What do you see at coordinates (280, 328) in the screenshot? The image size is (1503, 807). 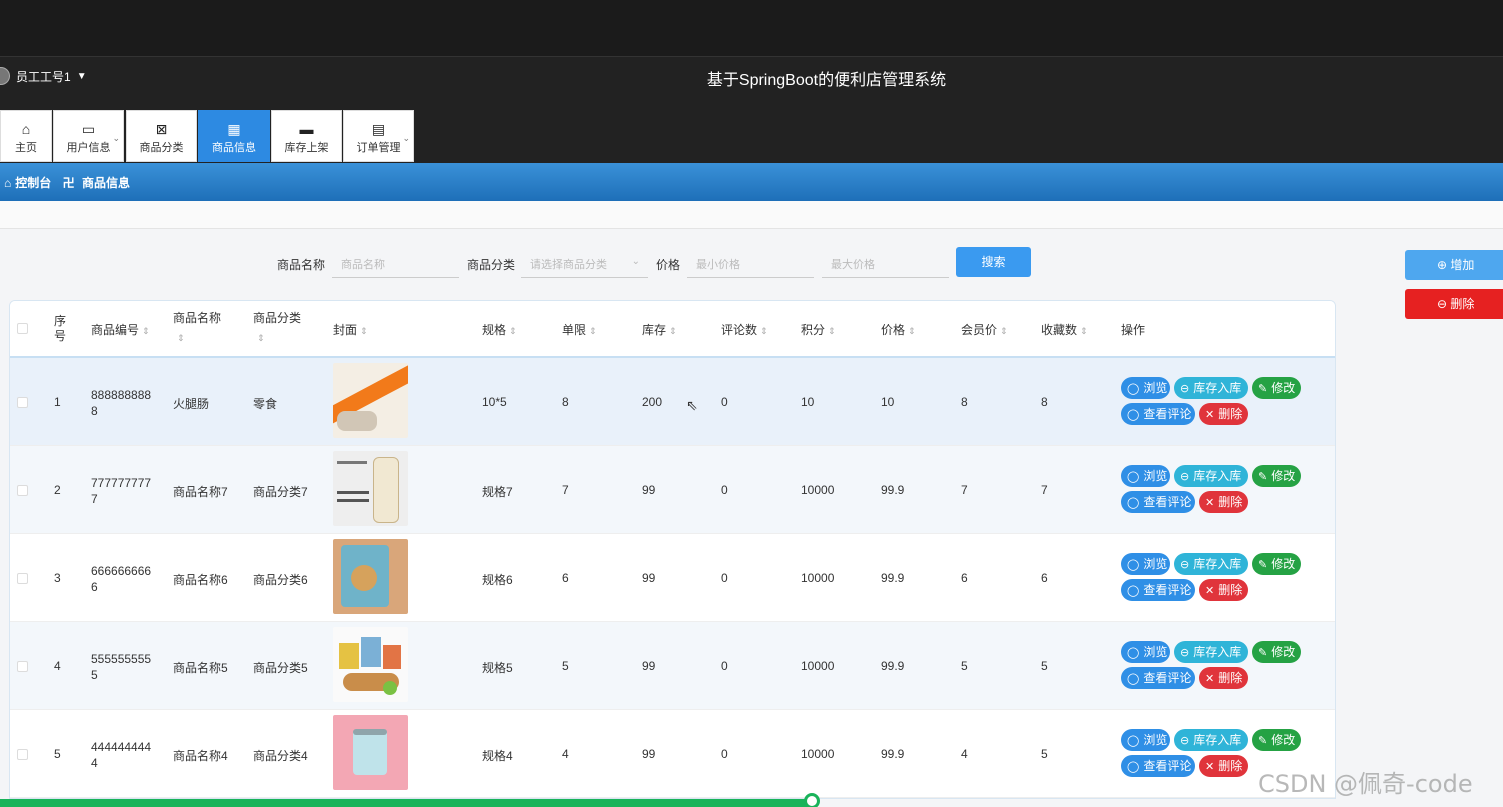 I see `th-category: 商品分类 ⇕` at bounding box center [280, 328].